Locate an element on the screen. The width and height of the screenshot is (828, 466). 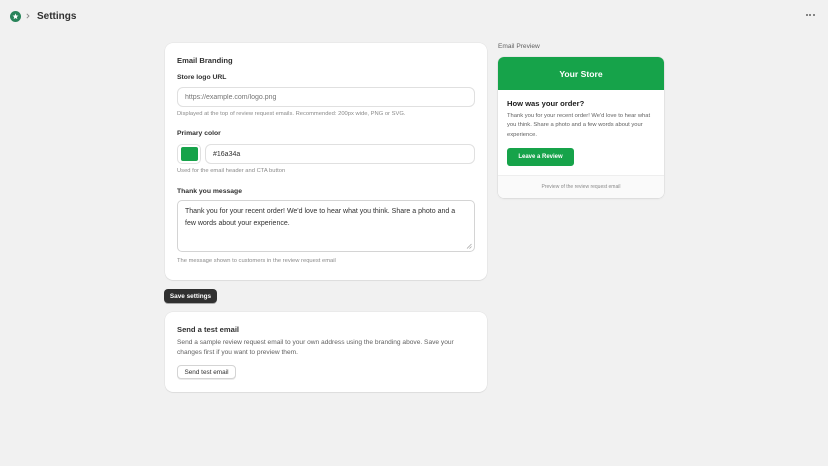
top-bar: Settings is located at coordinates (414, 16).